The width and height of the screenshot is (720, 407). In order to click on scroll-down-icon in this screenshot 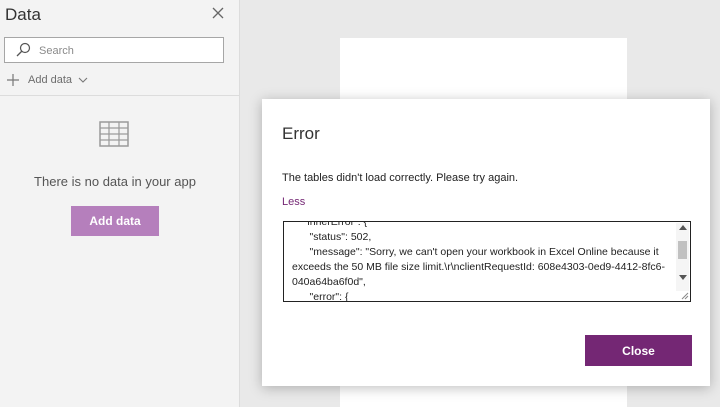, I will do `click(683, 277)`.